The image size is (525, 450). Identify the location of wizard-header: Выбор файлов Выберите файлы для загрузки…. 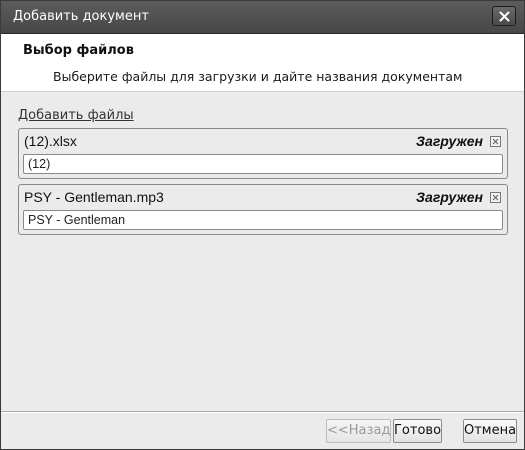
(262, 63).